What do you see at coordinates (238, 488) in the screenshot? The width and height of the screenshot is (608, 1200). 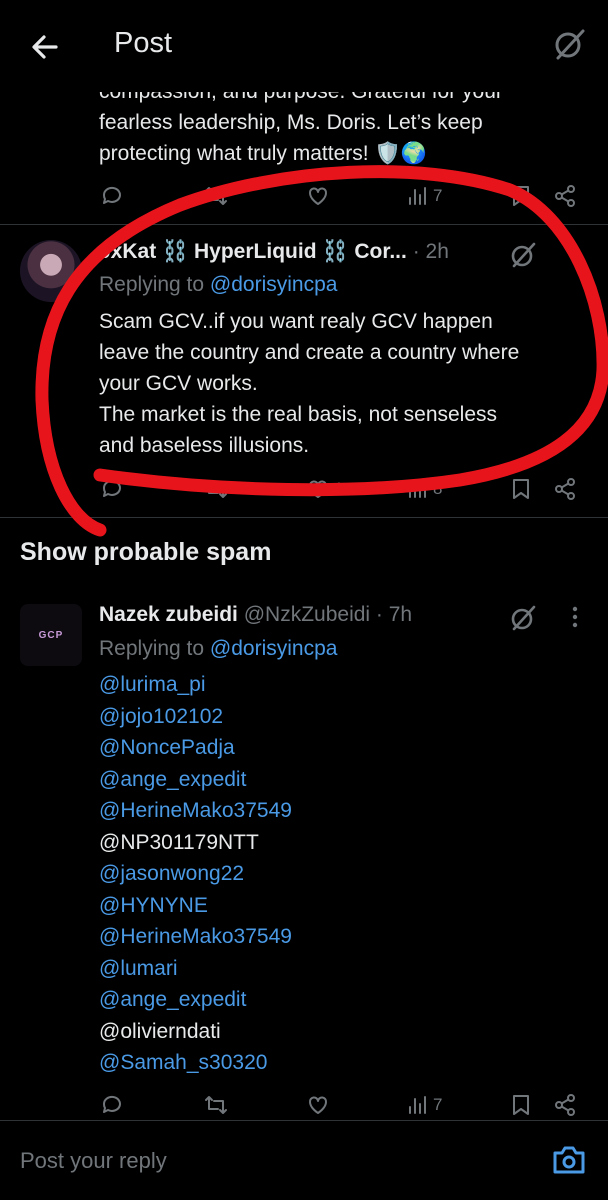 I see `retweet-count: 1` at bounding box center [238, 488].